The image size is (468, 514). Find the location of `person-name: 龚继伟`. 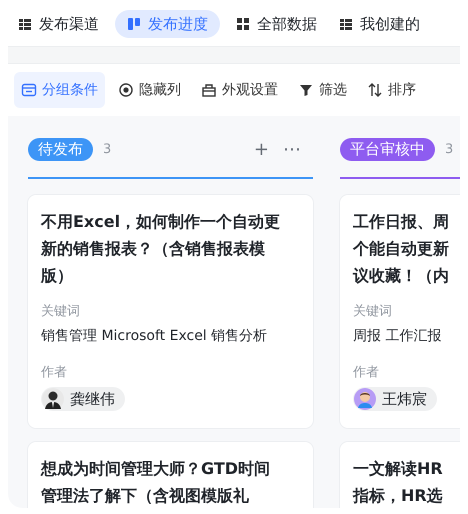

person-name: 龚继伟 is located at coordinates (92, 399).